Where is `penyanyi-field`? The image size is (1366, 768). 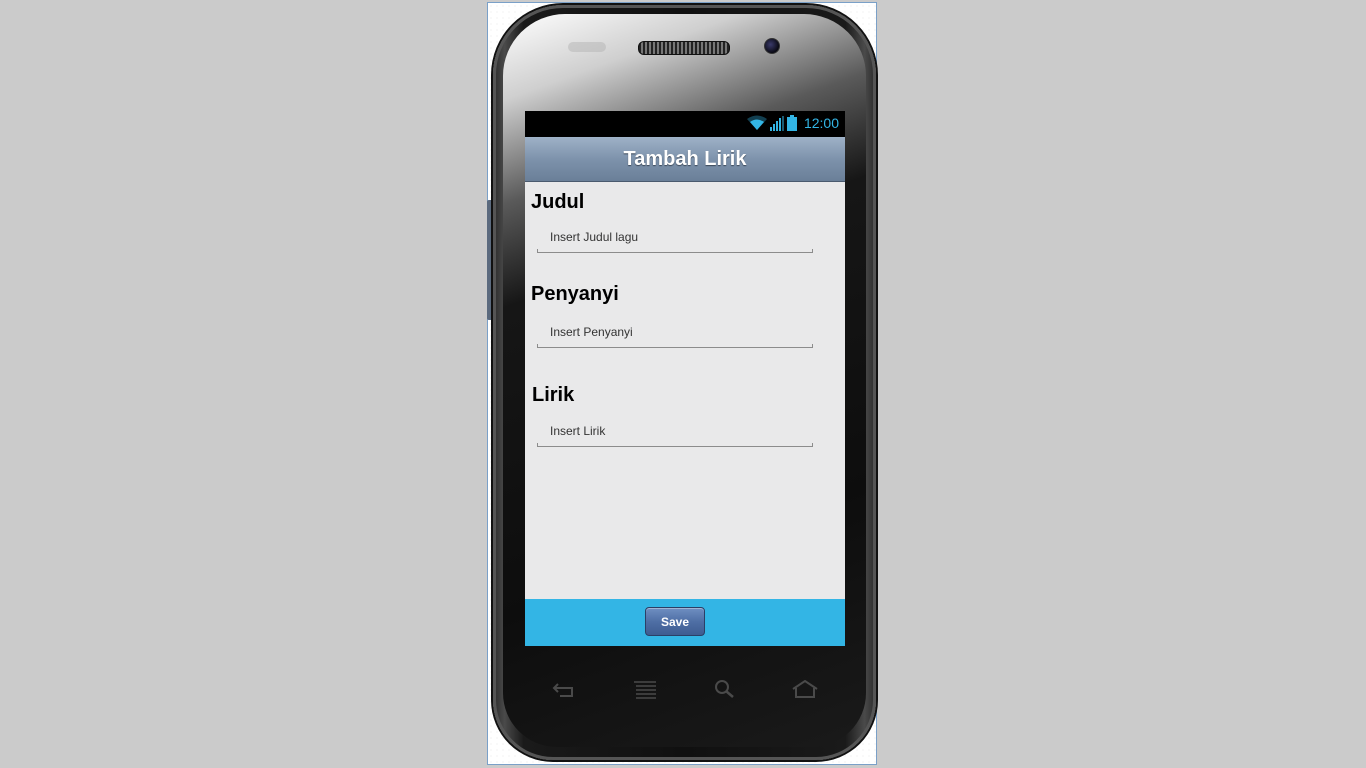
penyanyi-field is located at coordinates (675, 335).